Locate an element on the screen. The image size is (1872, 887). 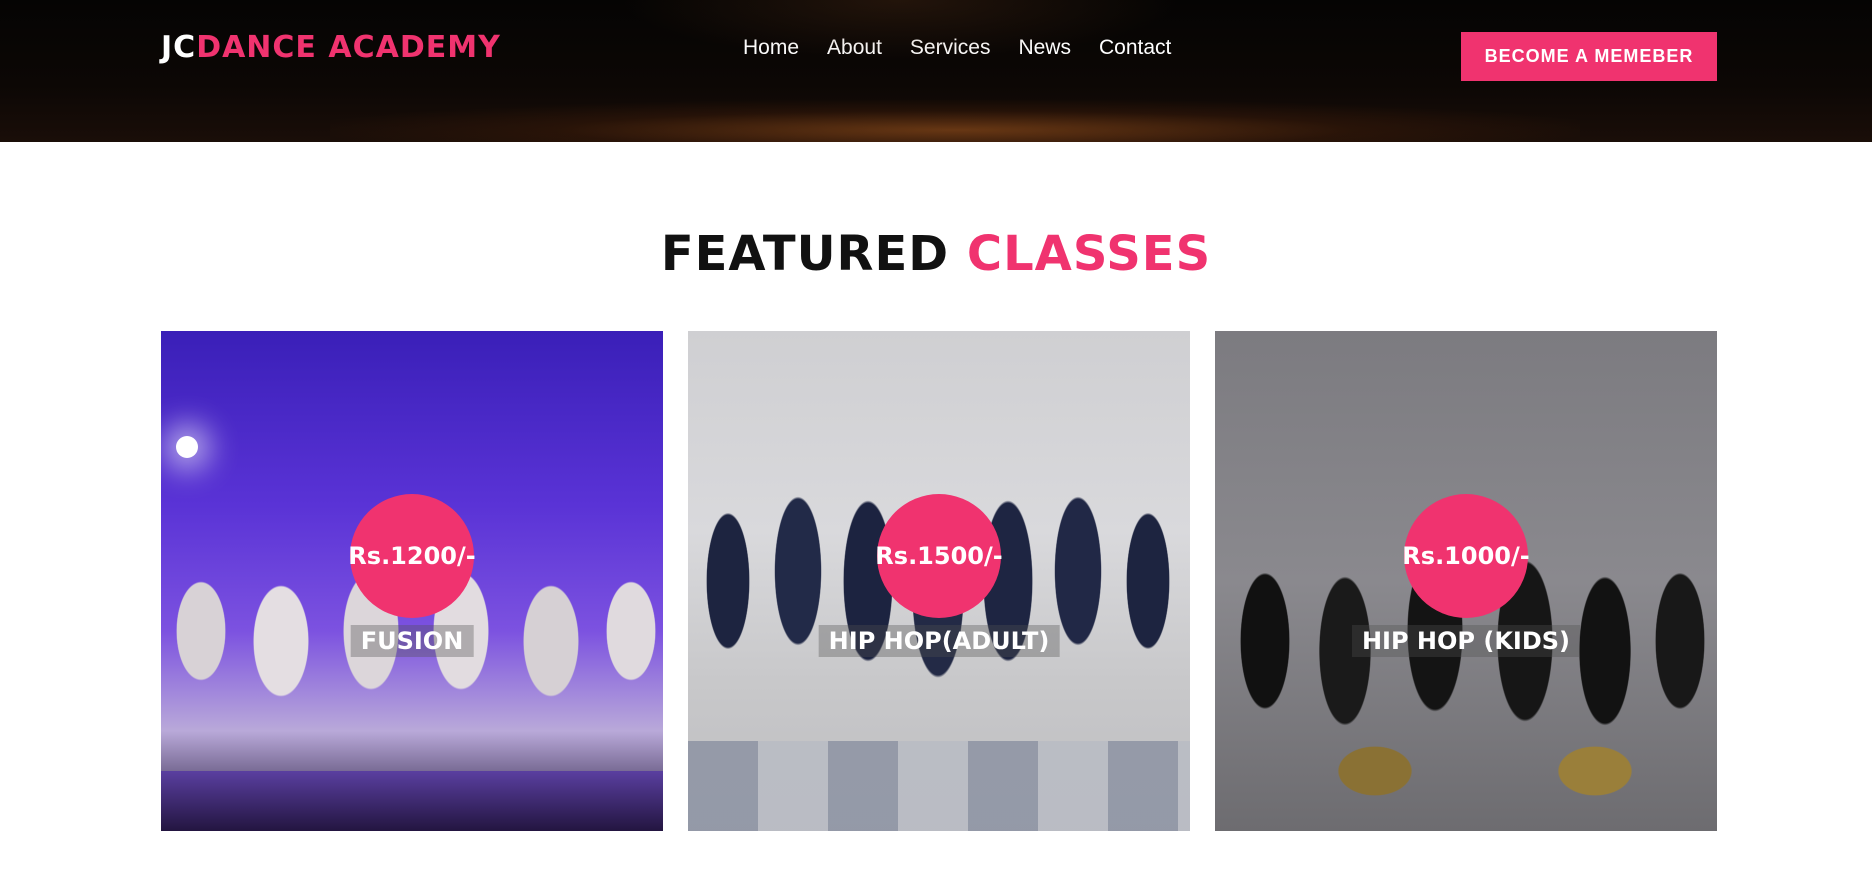
main-nav: Home About Services News Contact is located at coordinates (957, 48).